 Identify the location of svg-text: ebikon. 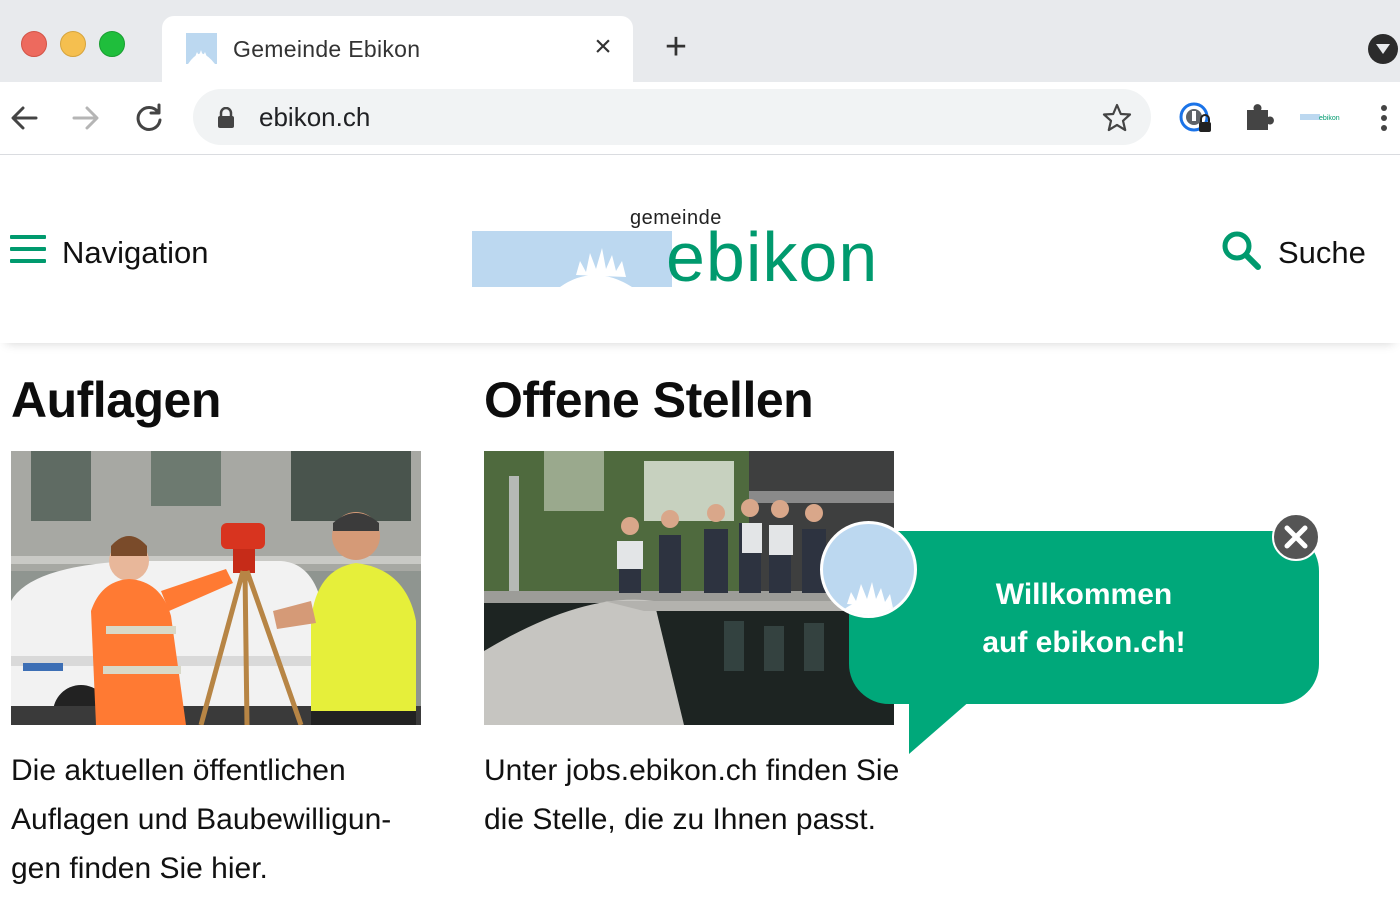
(1329, 118).